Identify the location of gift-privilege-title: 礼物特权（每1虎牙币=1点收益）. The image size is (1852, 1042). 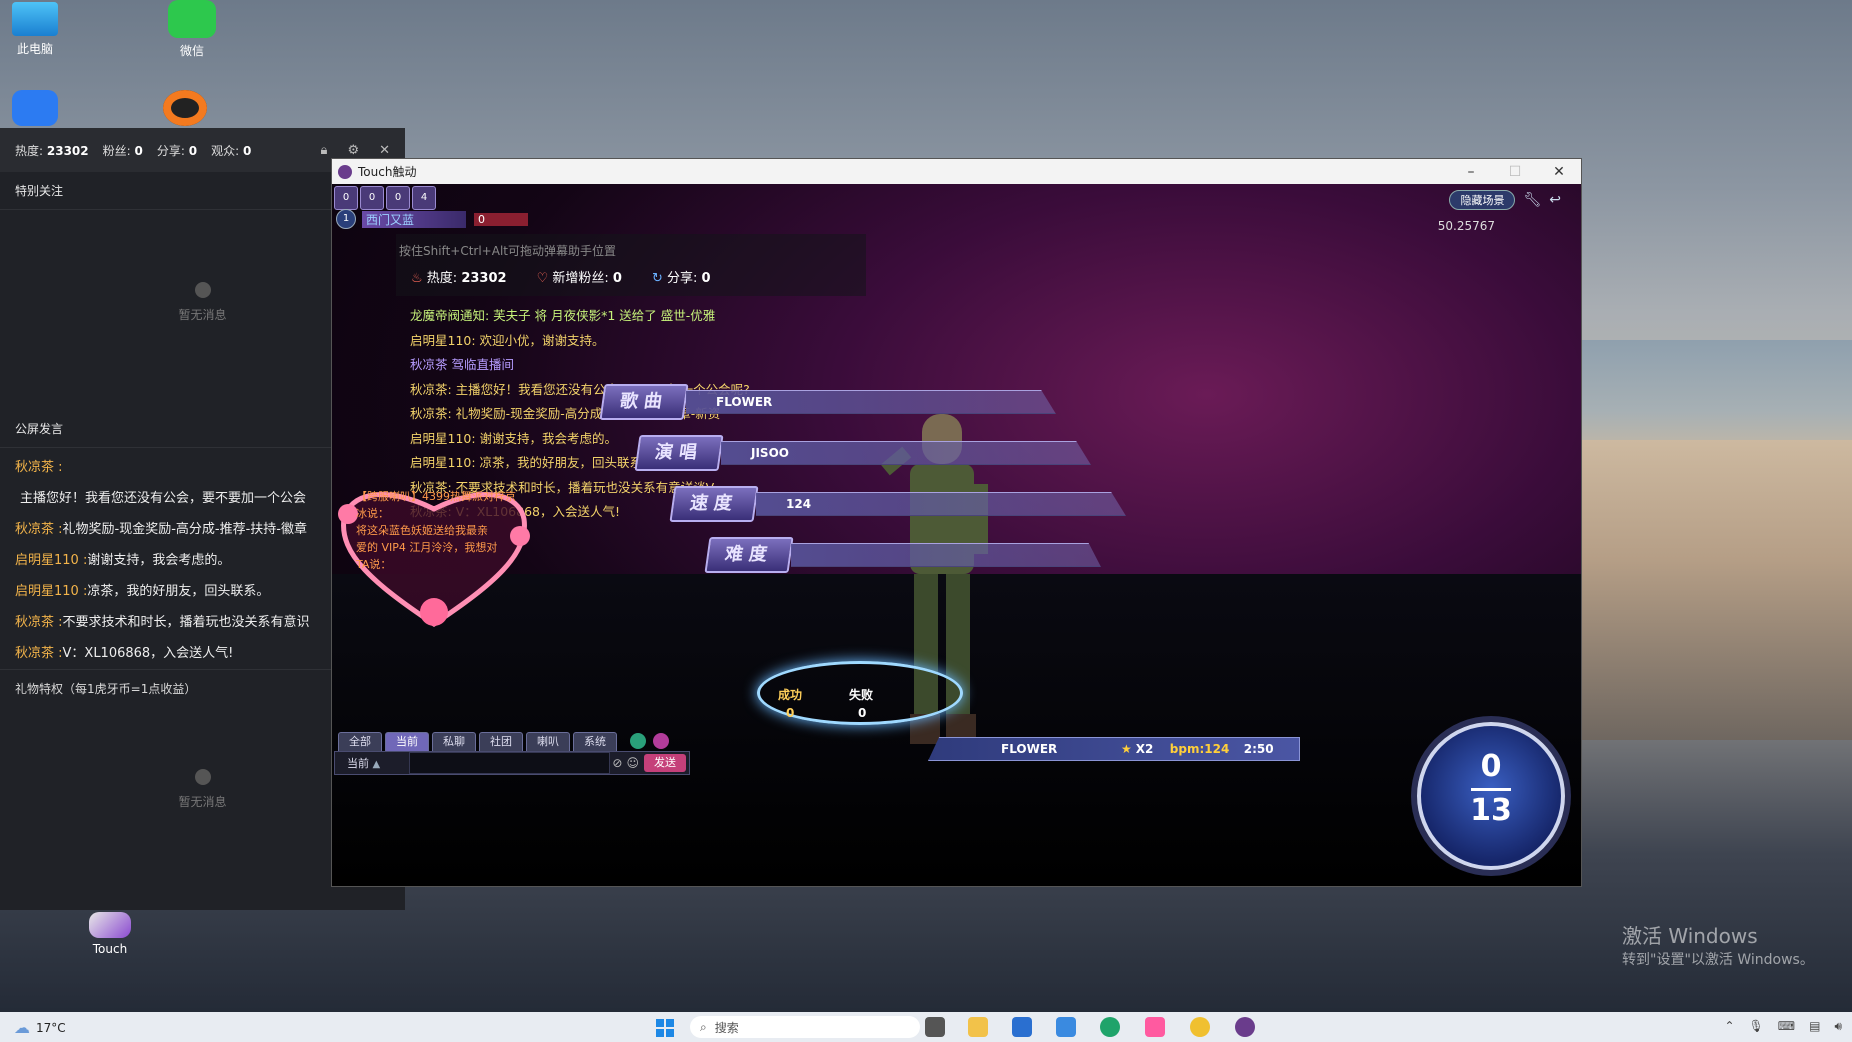
(106, 689).